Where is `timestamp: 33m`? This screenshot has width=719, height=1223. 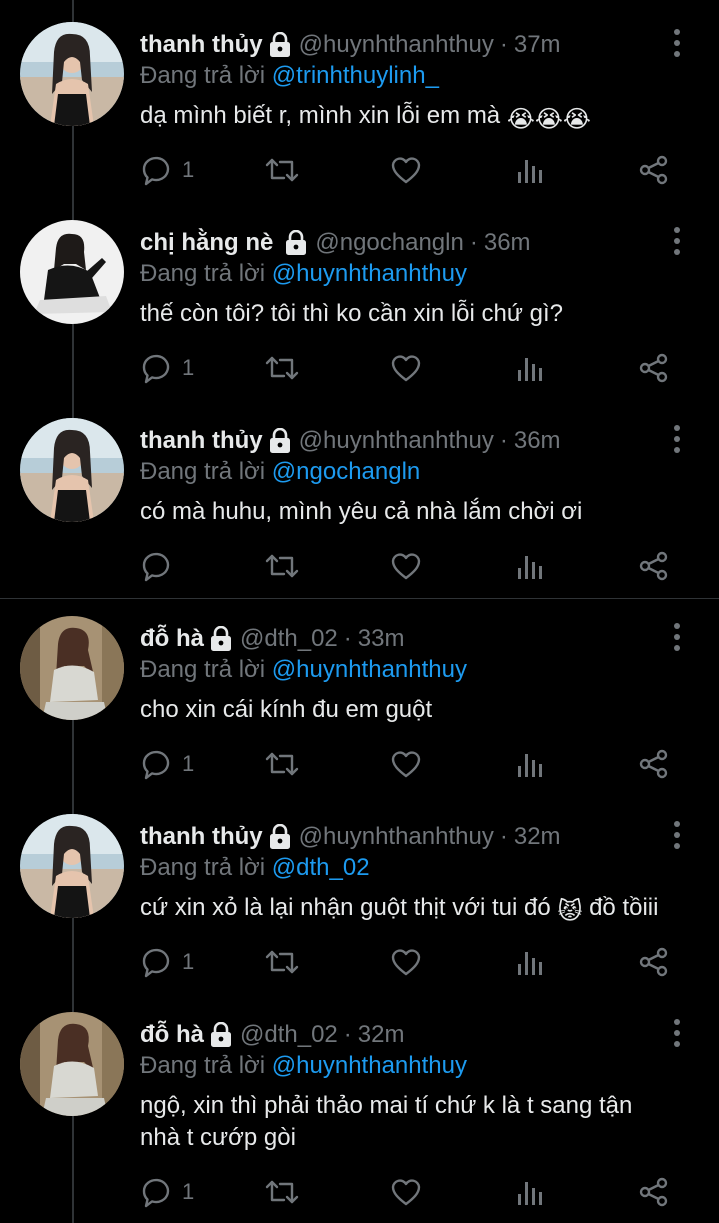 timestamp: 33m is located at coordinates (381, 639).